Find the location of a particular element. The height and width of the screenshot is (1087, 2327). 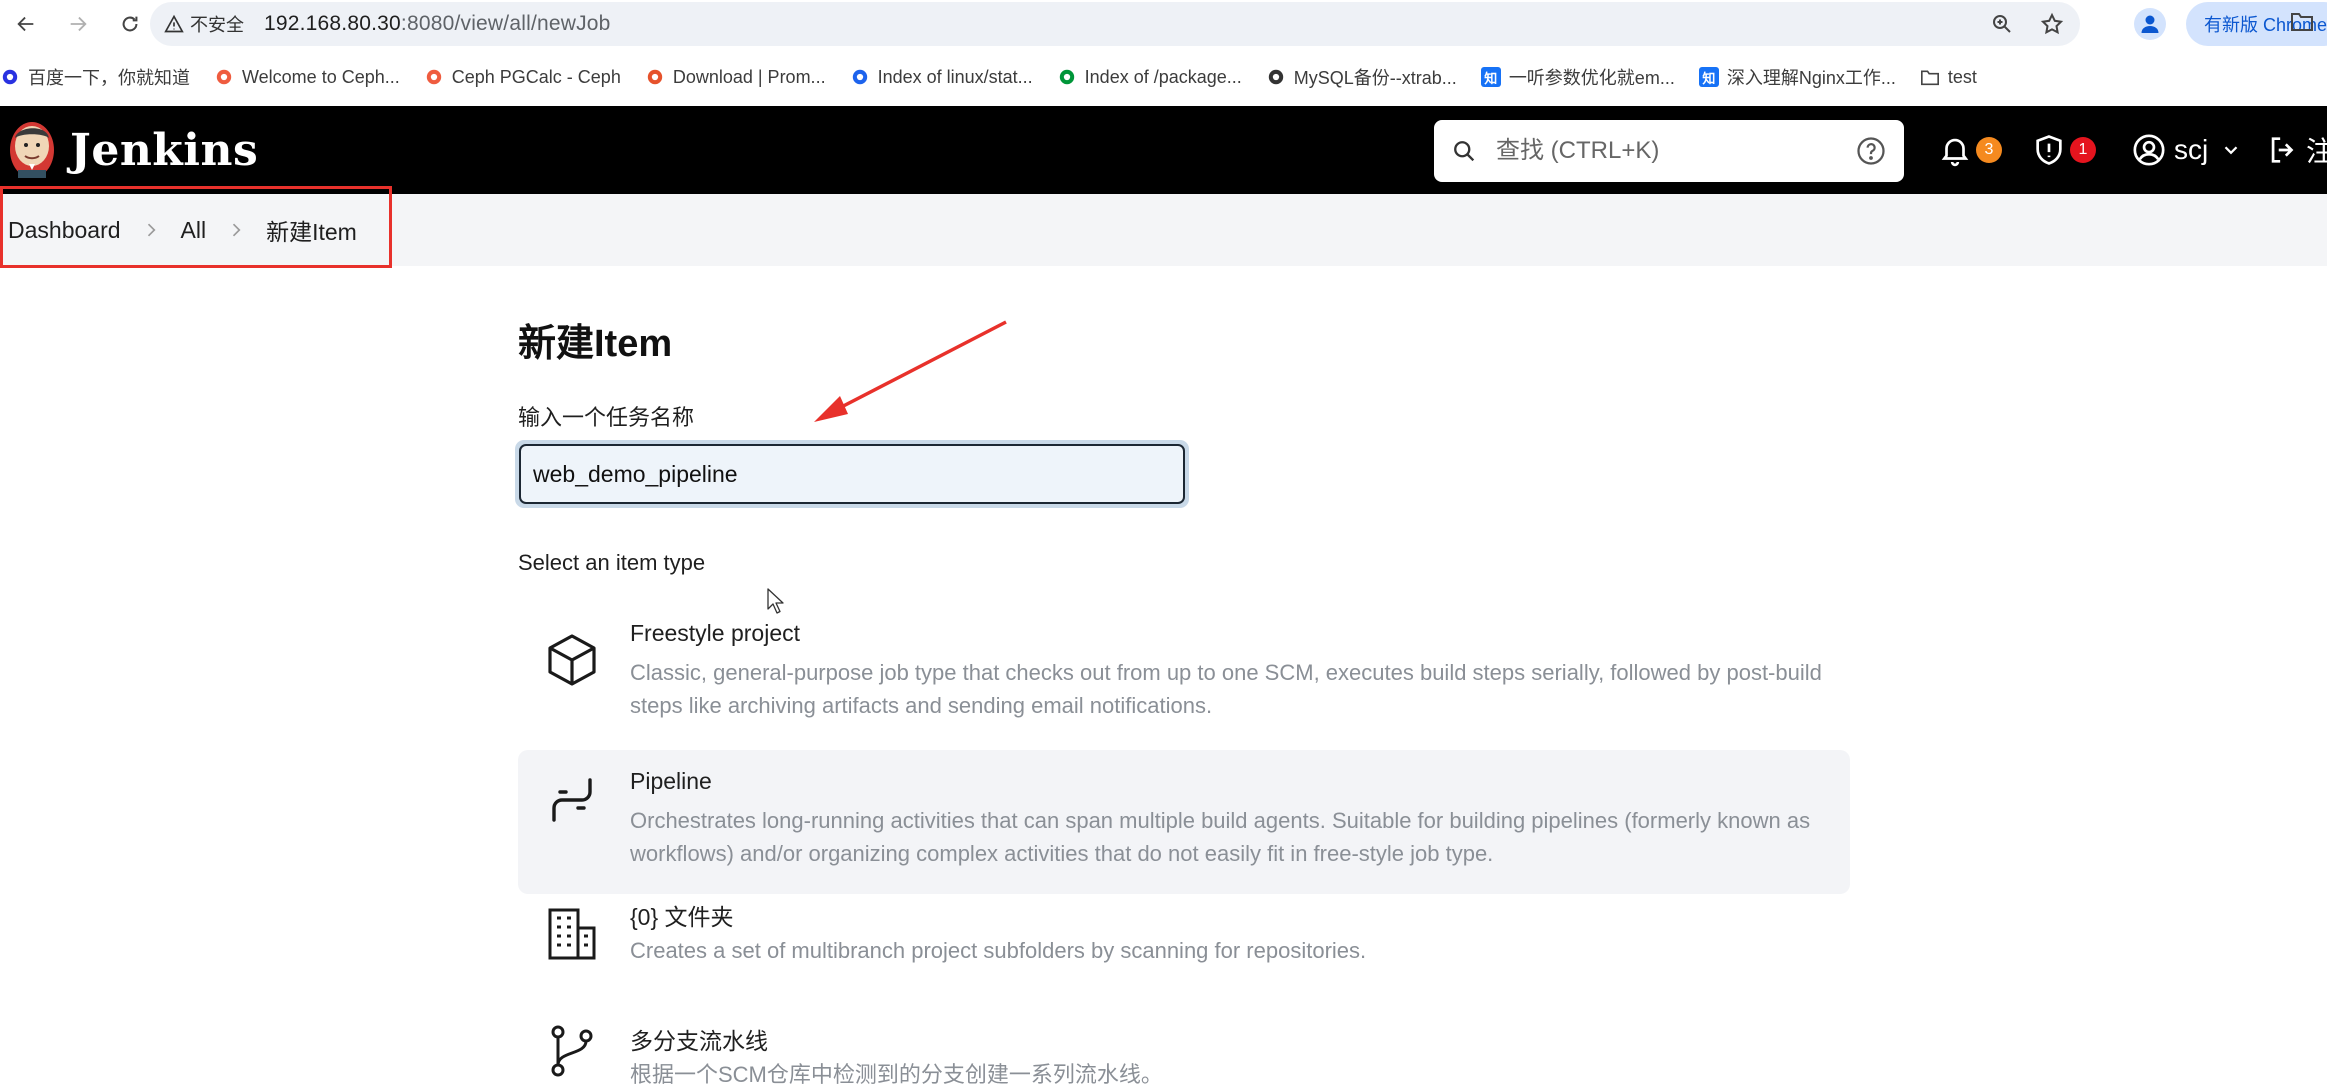

reload-icon is located at coordinates (130, 24).